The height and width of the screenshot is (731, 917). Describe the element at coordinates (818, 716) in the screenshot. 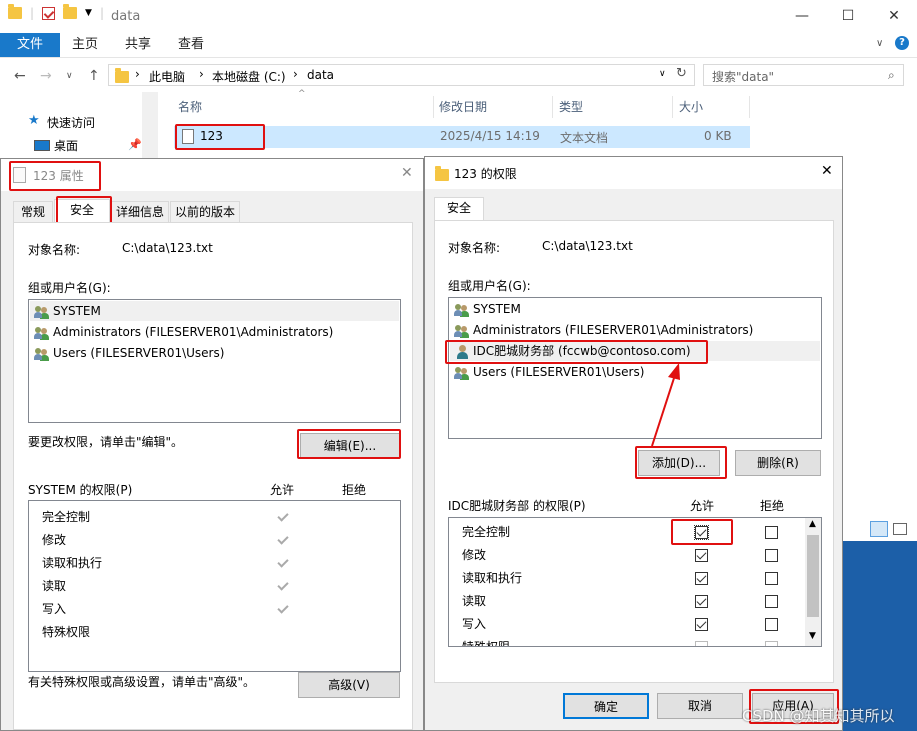

I see `watermark: CSDN @知其知其所以` at that location.